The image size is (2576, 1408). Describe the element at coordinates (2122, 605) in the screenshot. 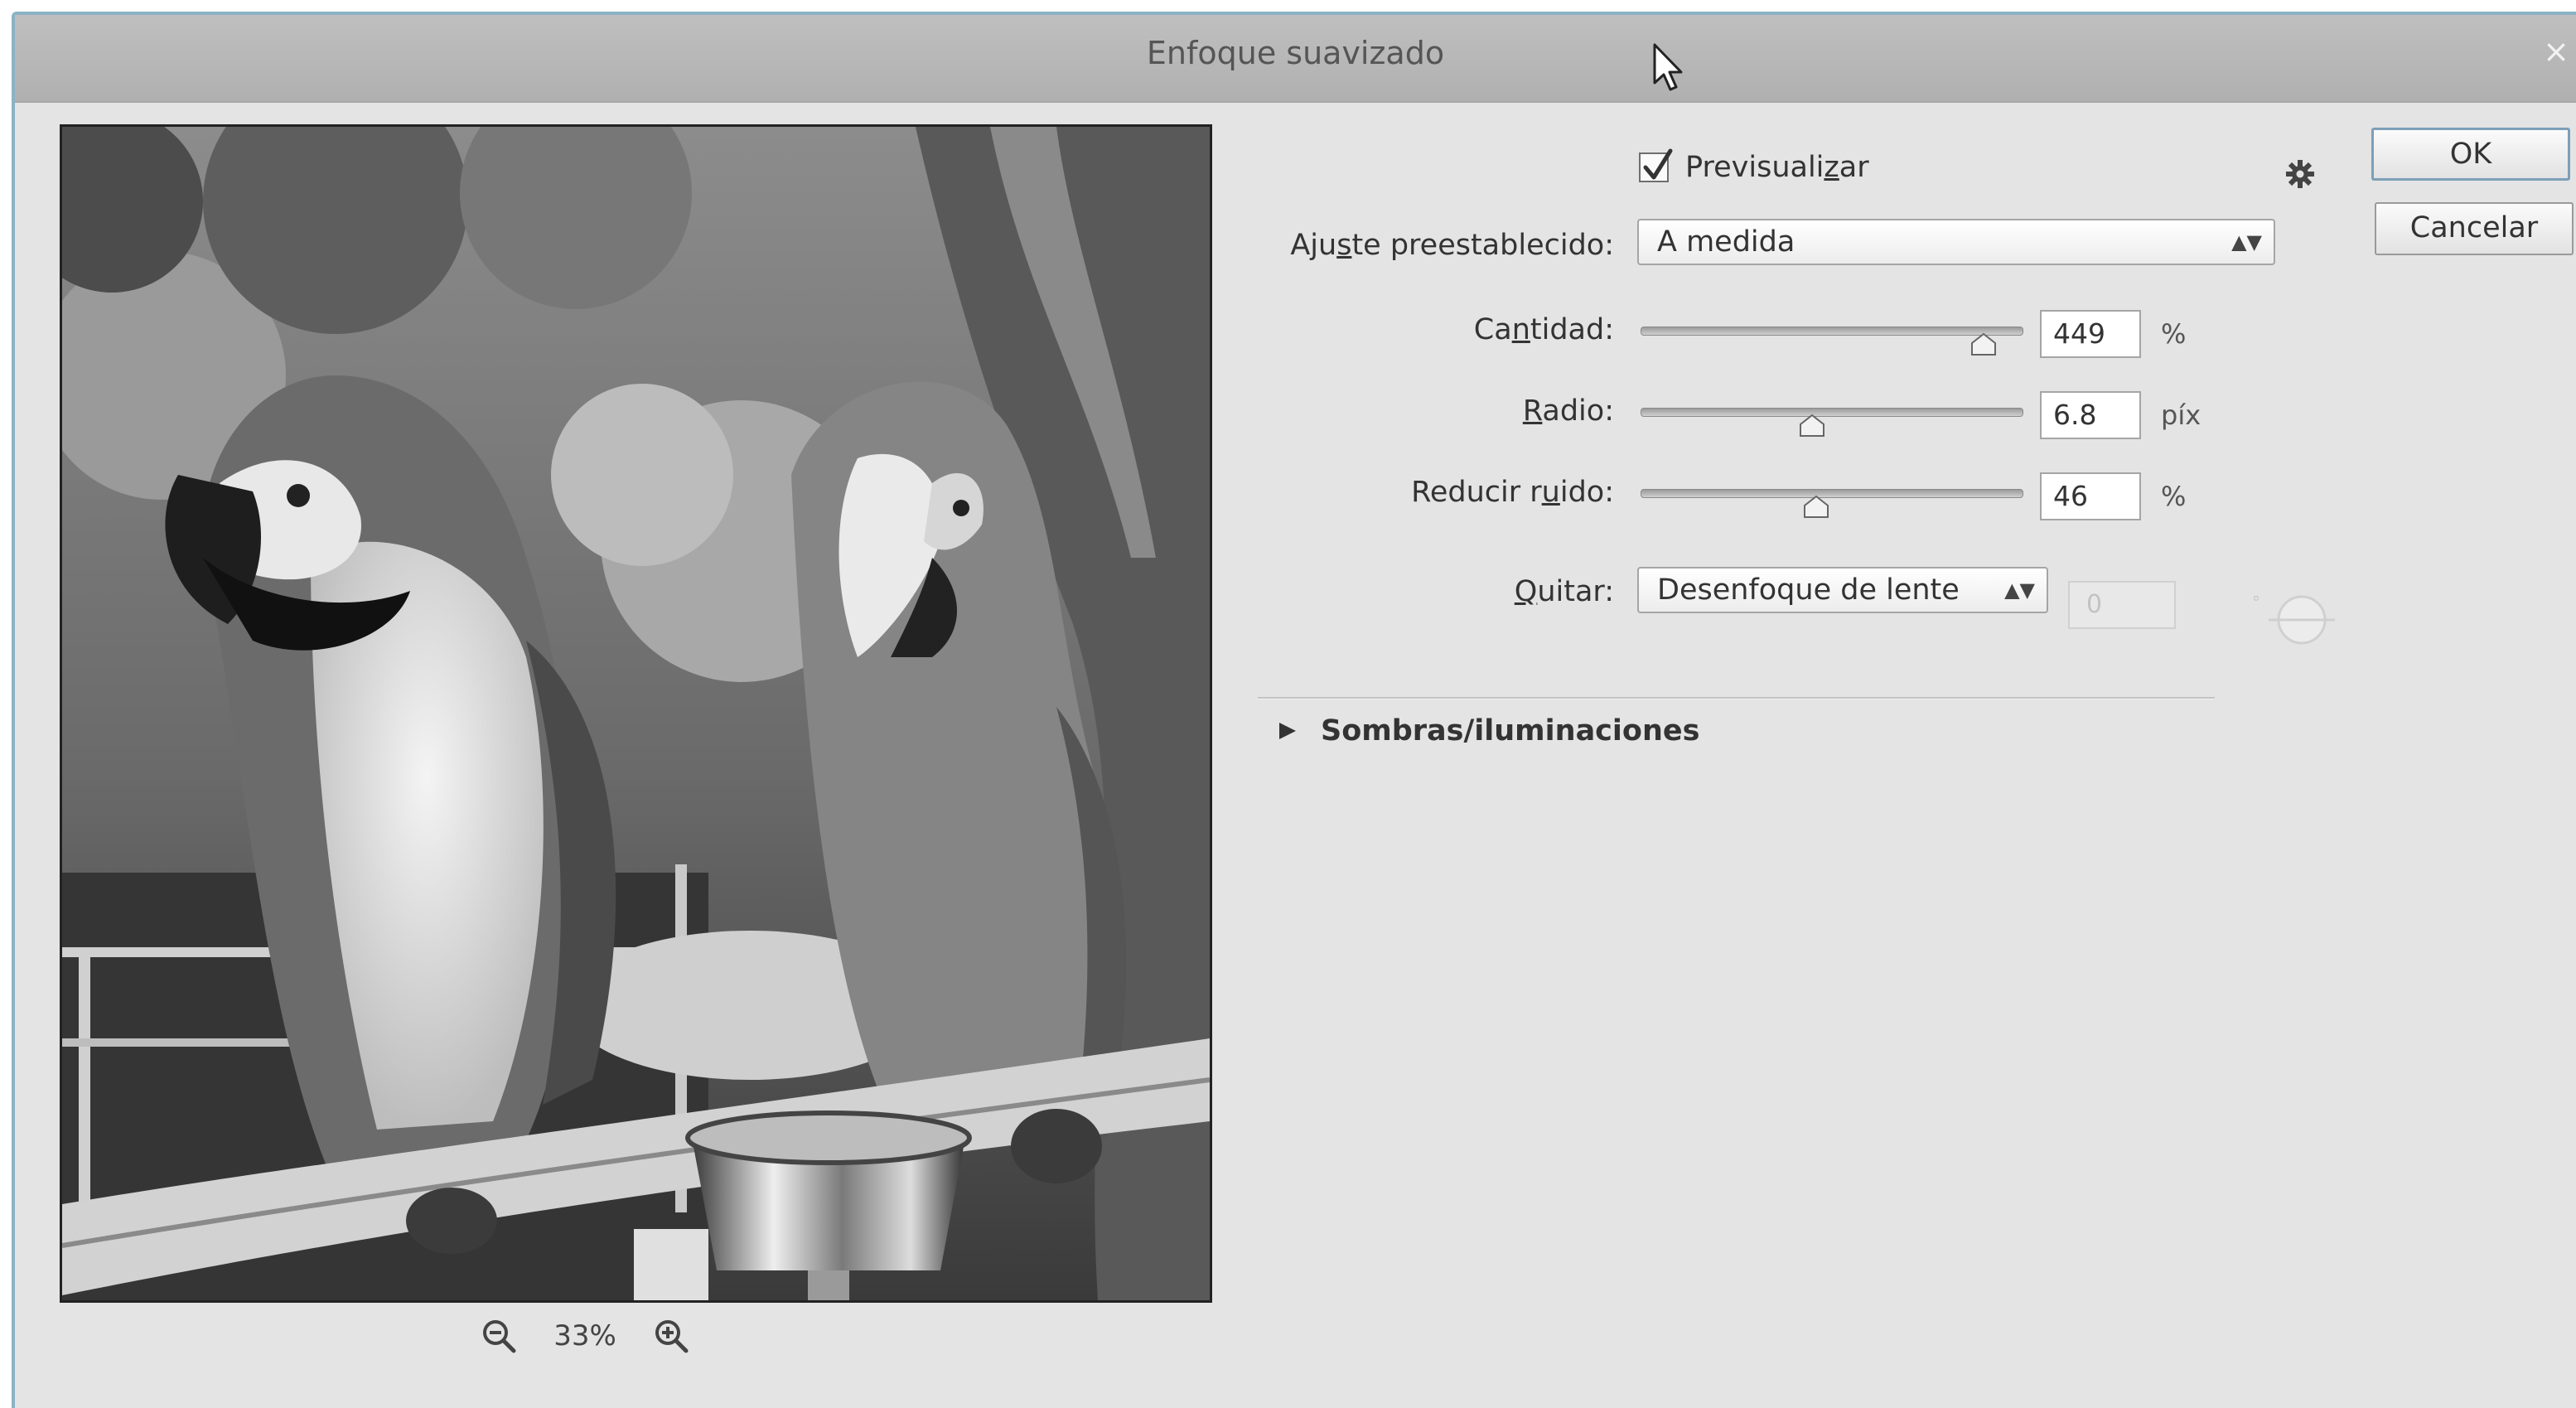

I see `angle-input: 0` at that location.